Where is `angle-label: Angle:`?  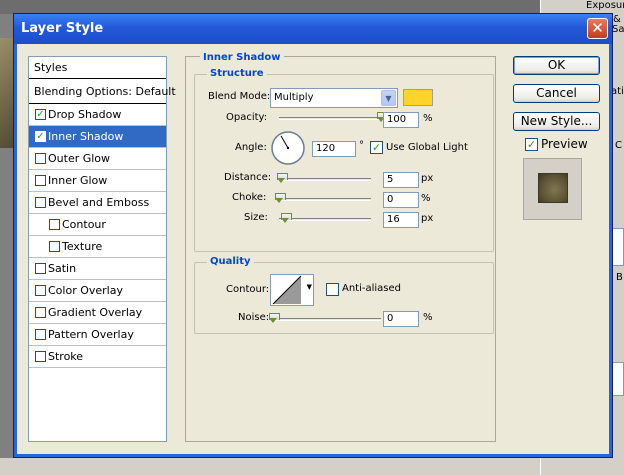
angle-label: Angle: is located at coordinates (251, 147).